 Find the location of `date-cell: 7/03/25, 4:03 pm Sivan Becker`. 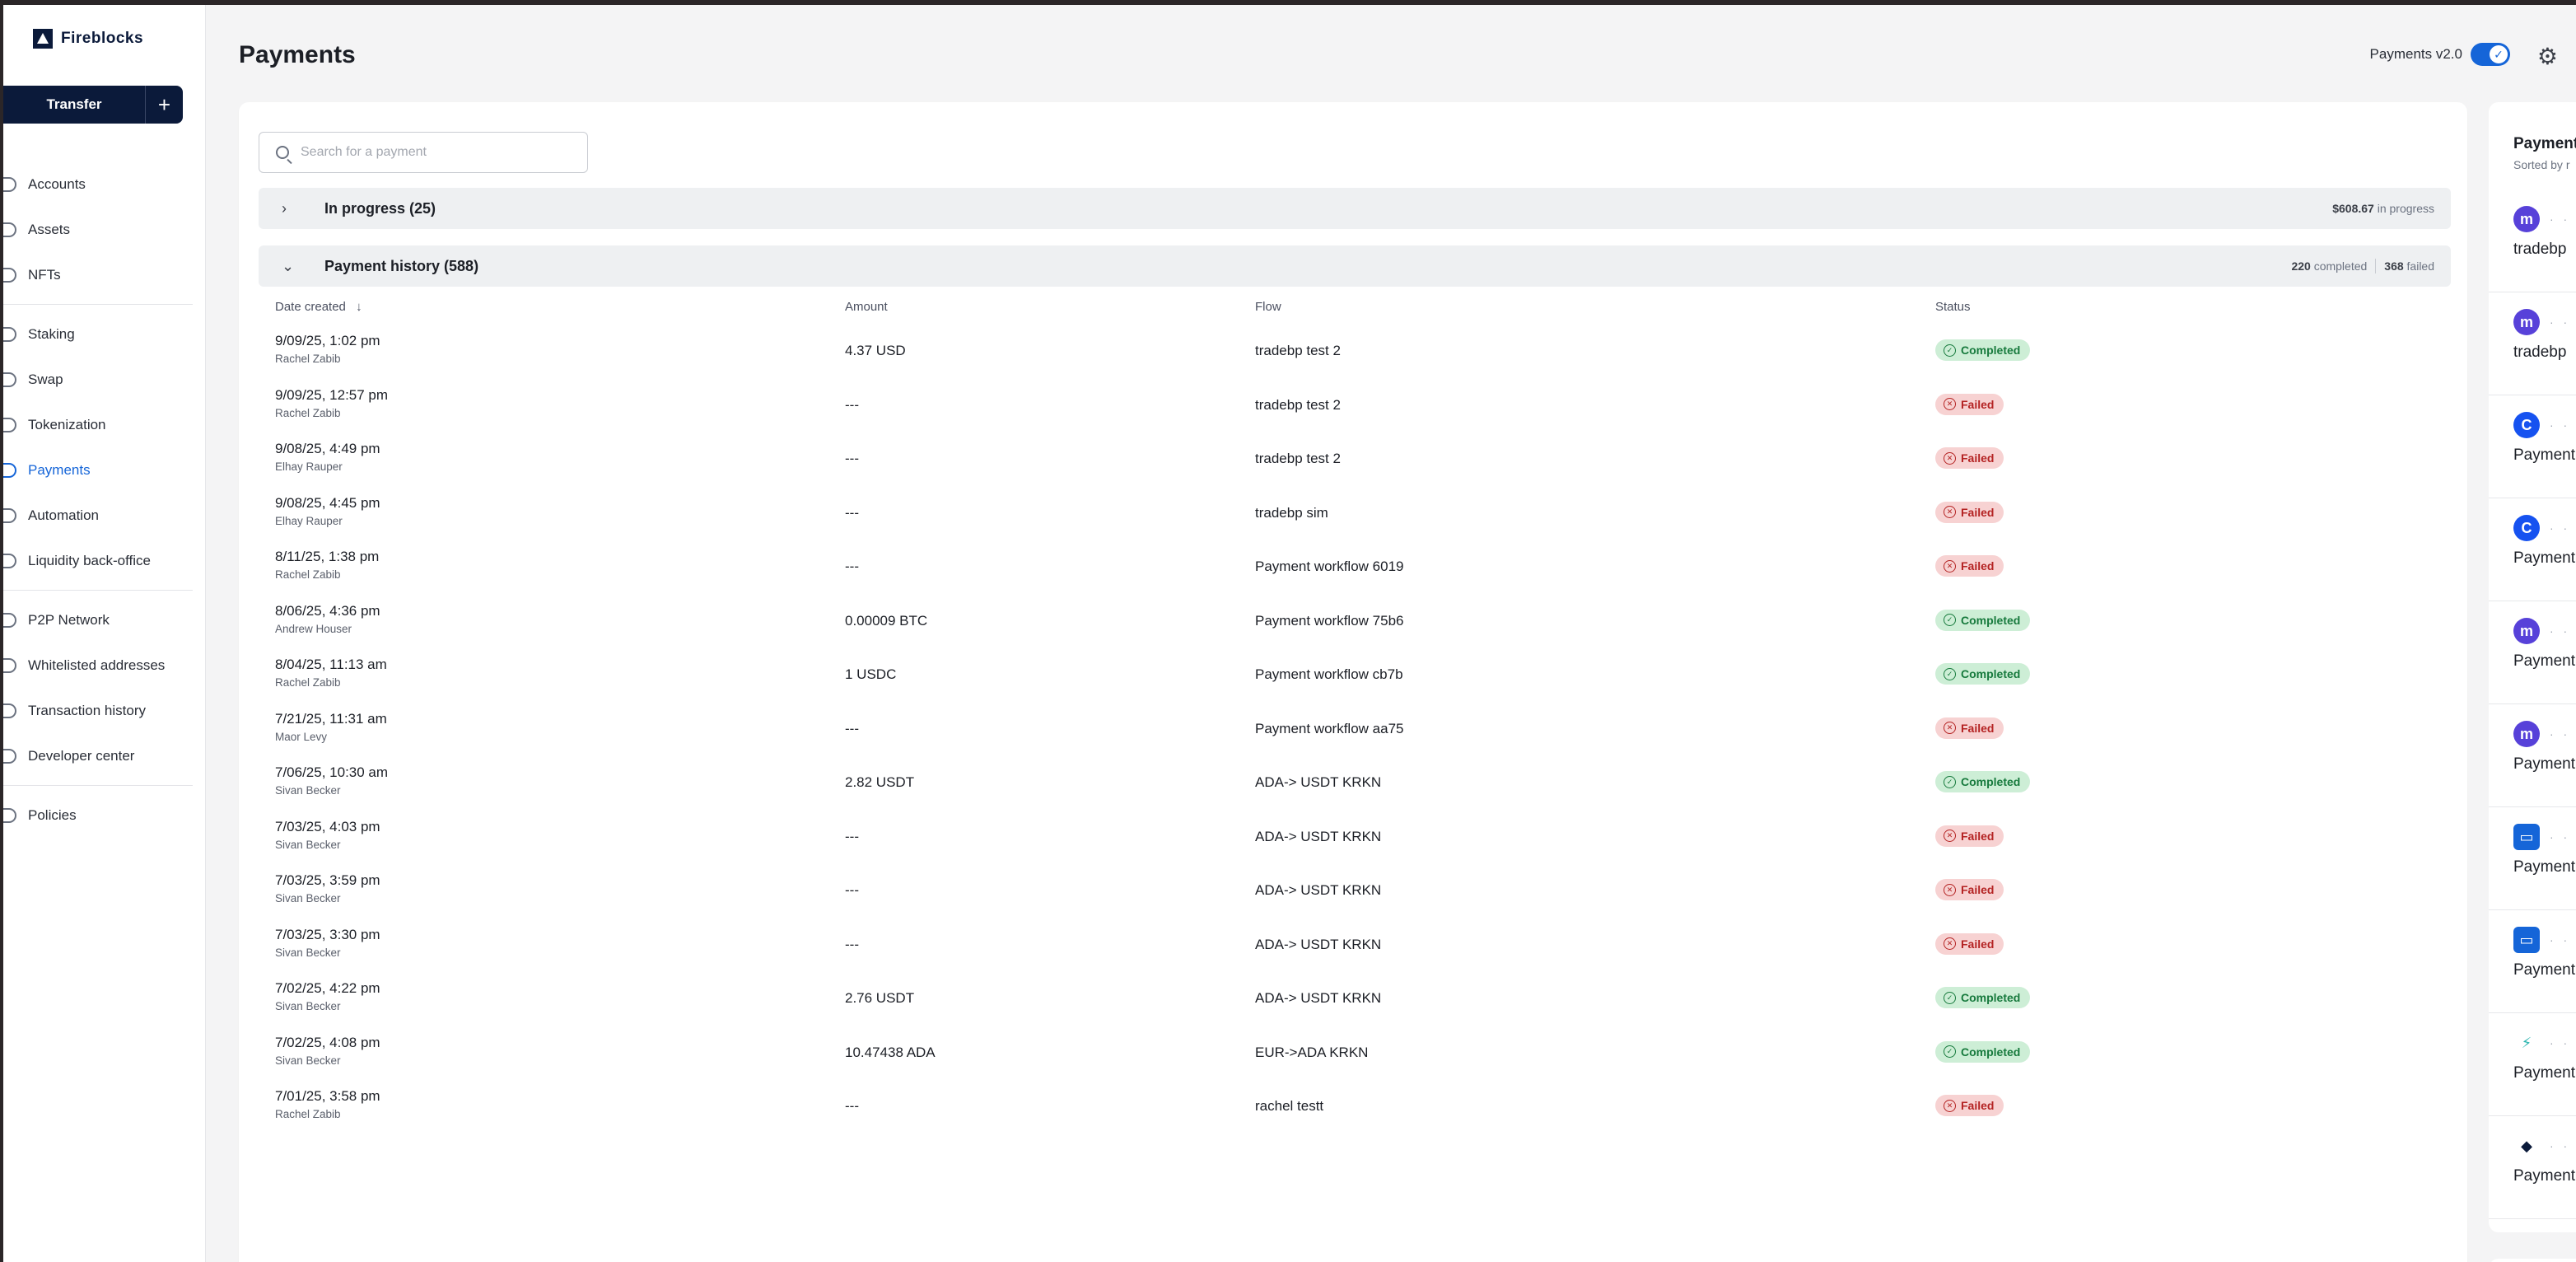

date-cell: 7/03/25, 4:03 pm Sivan Becker is located at coordinates (327, 835).